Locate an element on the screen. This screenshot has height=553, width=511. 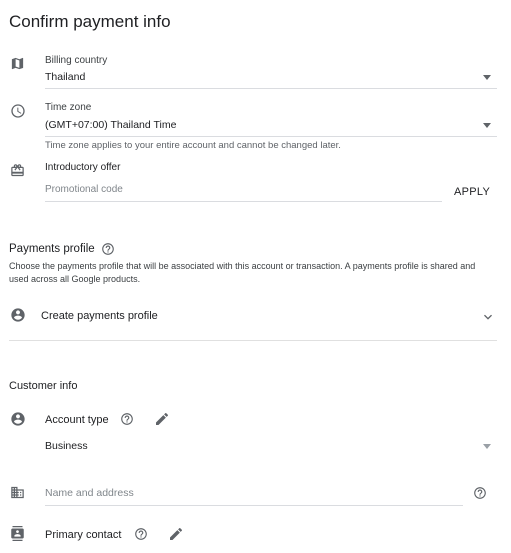
promotional-code-placeholder: Promotional code is located at coordinates (84, 189).